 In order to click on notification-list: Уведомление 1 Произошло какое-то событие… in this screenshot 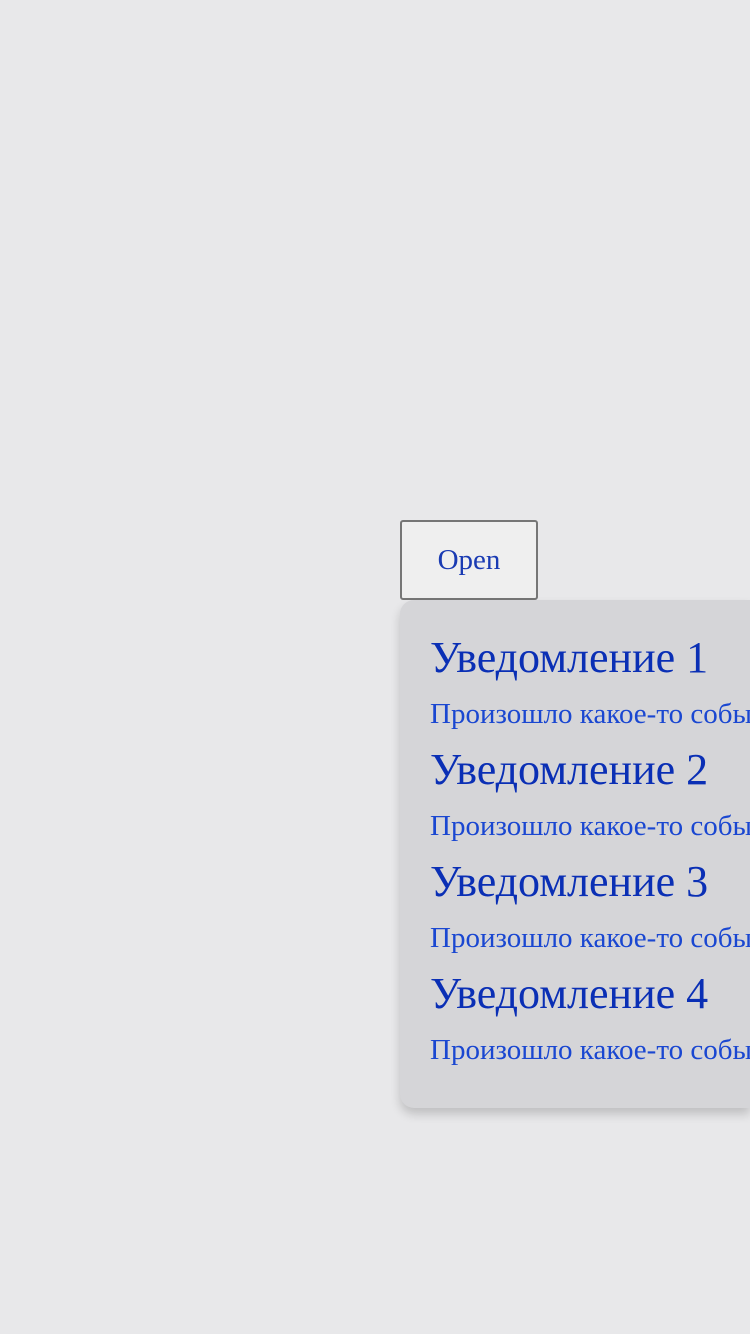, I will do `click(590, 848)`.